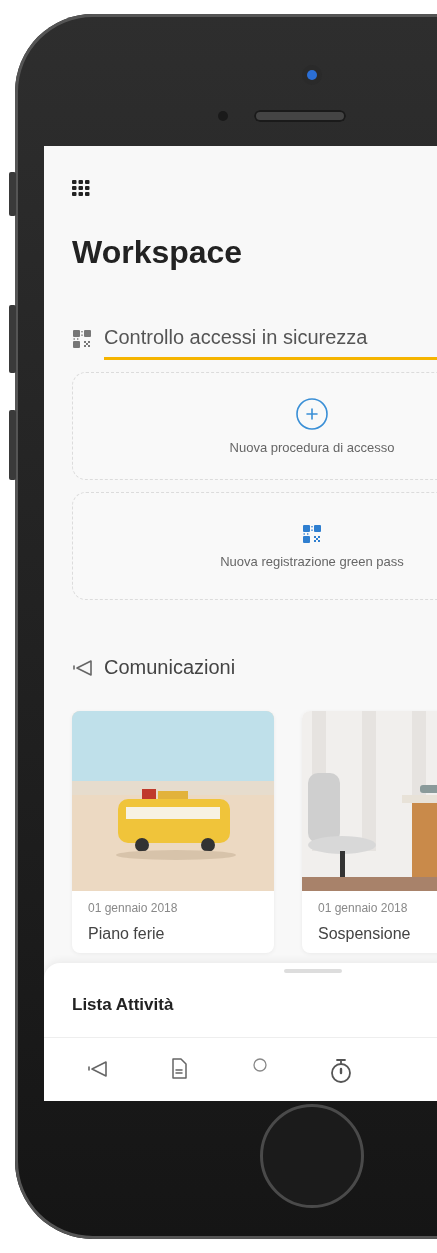  What do you see at coordinates (81, 188) in the screenshot?
I see `grid-menu-icon` at bounding box center [81, 188].